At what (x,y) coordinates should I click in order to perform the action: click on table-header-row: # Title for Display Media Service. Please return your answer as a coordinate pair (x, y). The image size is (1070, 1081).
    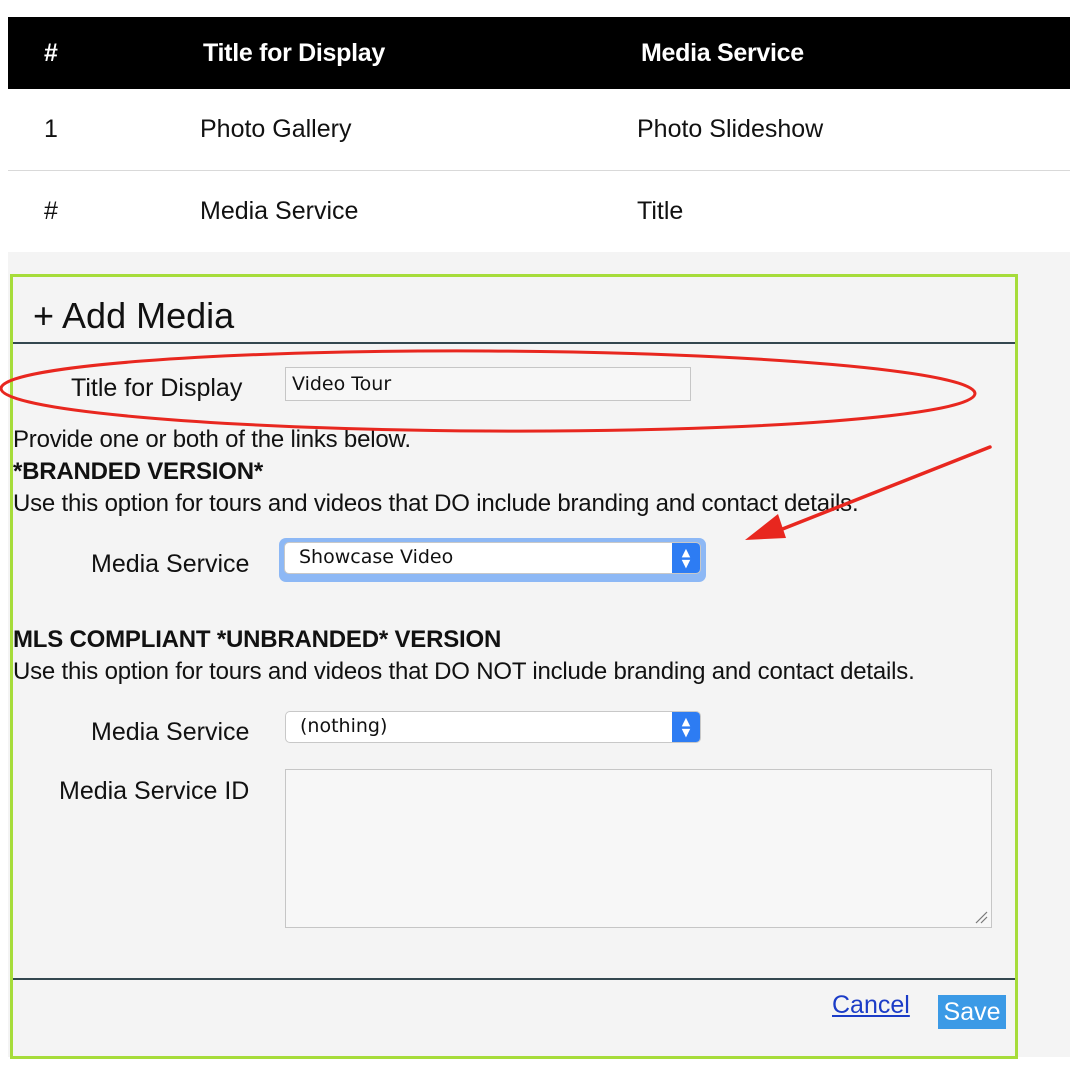
    Looking at the image, I should click on (539, 53).